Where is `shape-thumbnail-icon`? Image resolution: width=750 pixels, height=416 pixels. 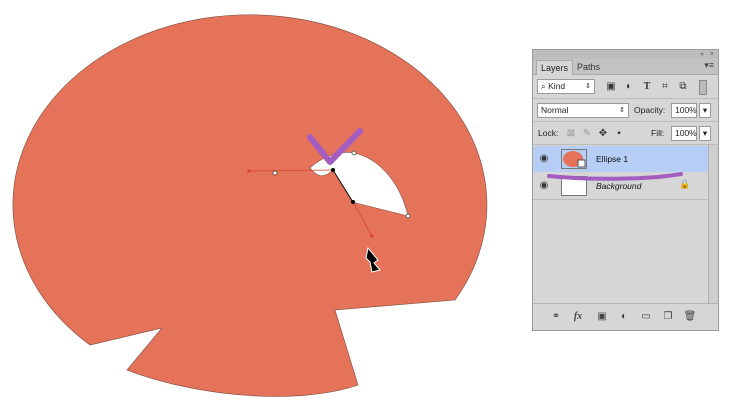 shape-thumbnail-icon is located at coordinates (574, 159).